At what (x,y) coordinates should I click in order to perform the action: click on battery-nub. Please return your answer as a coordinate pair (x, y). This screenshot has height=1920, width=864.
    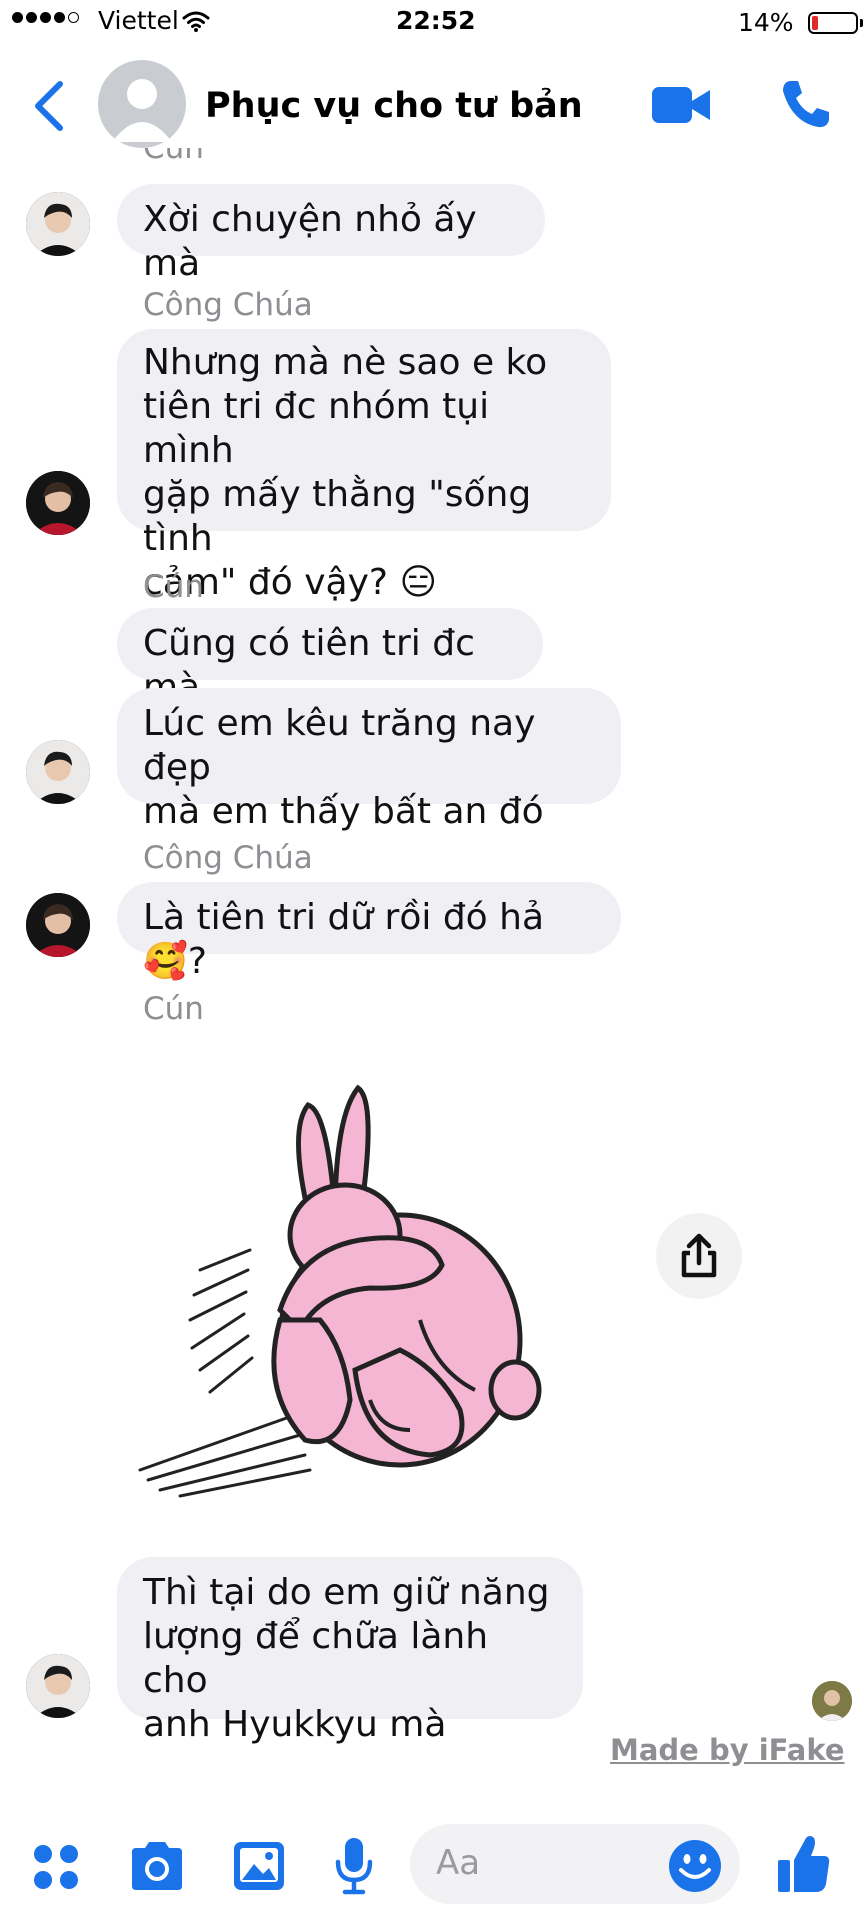
    Looking at the image, I should click on (861, 23).